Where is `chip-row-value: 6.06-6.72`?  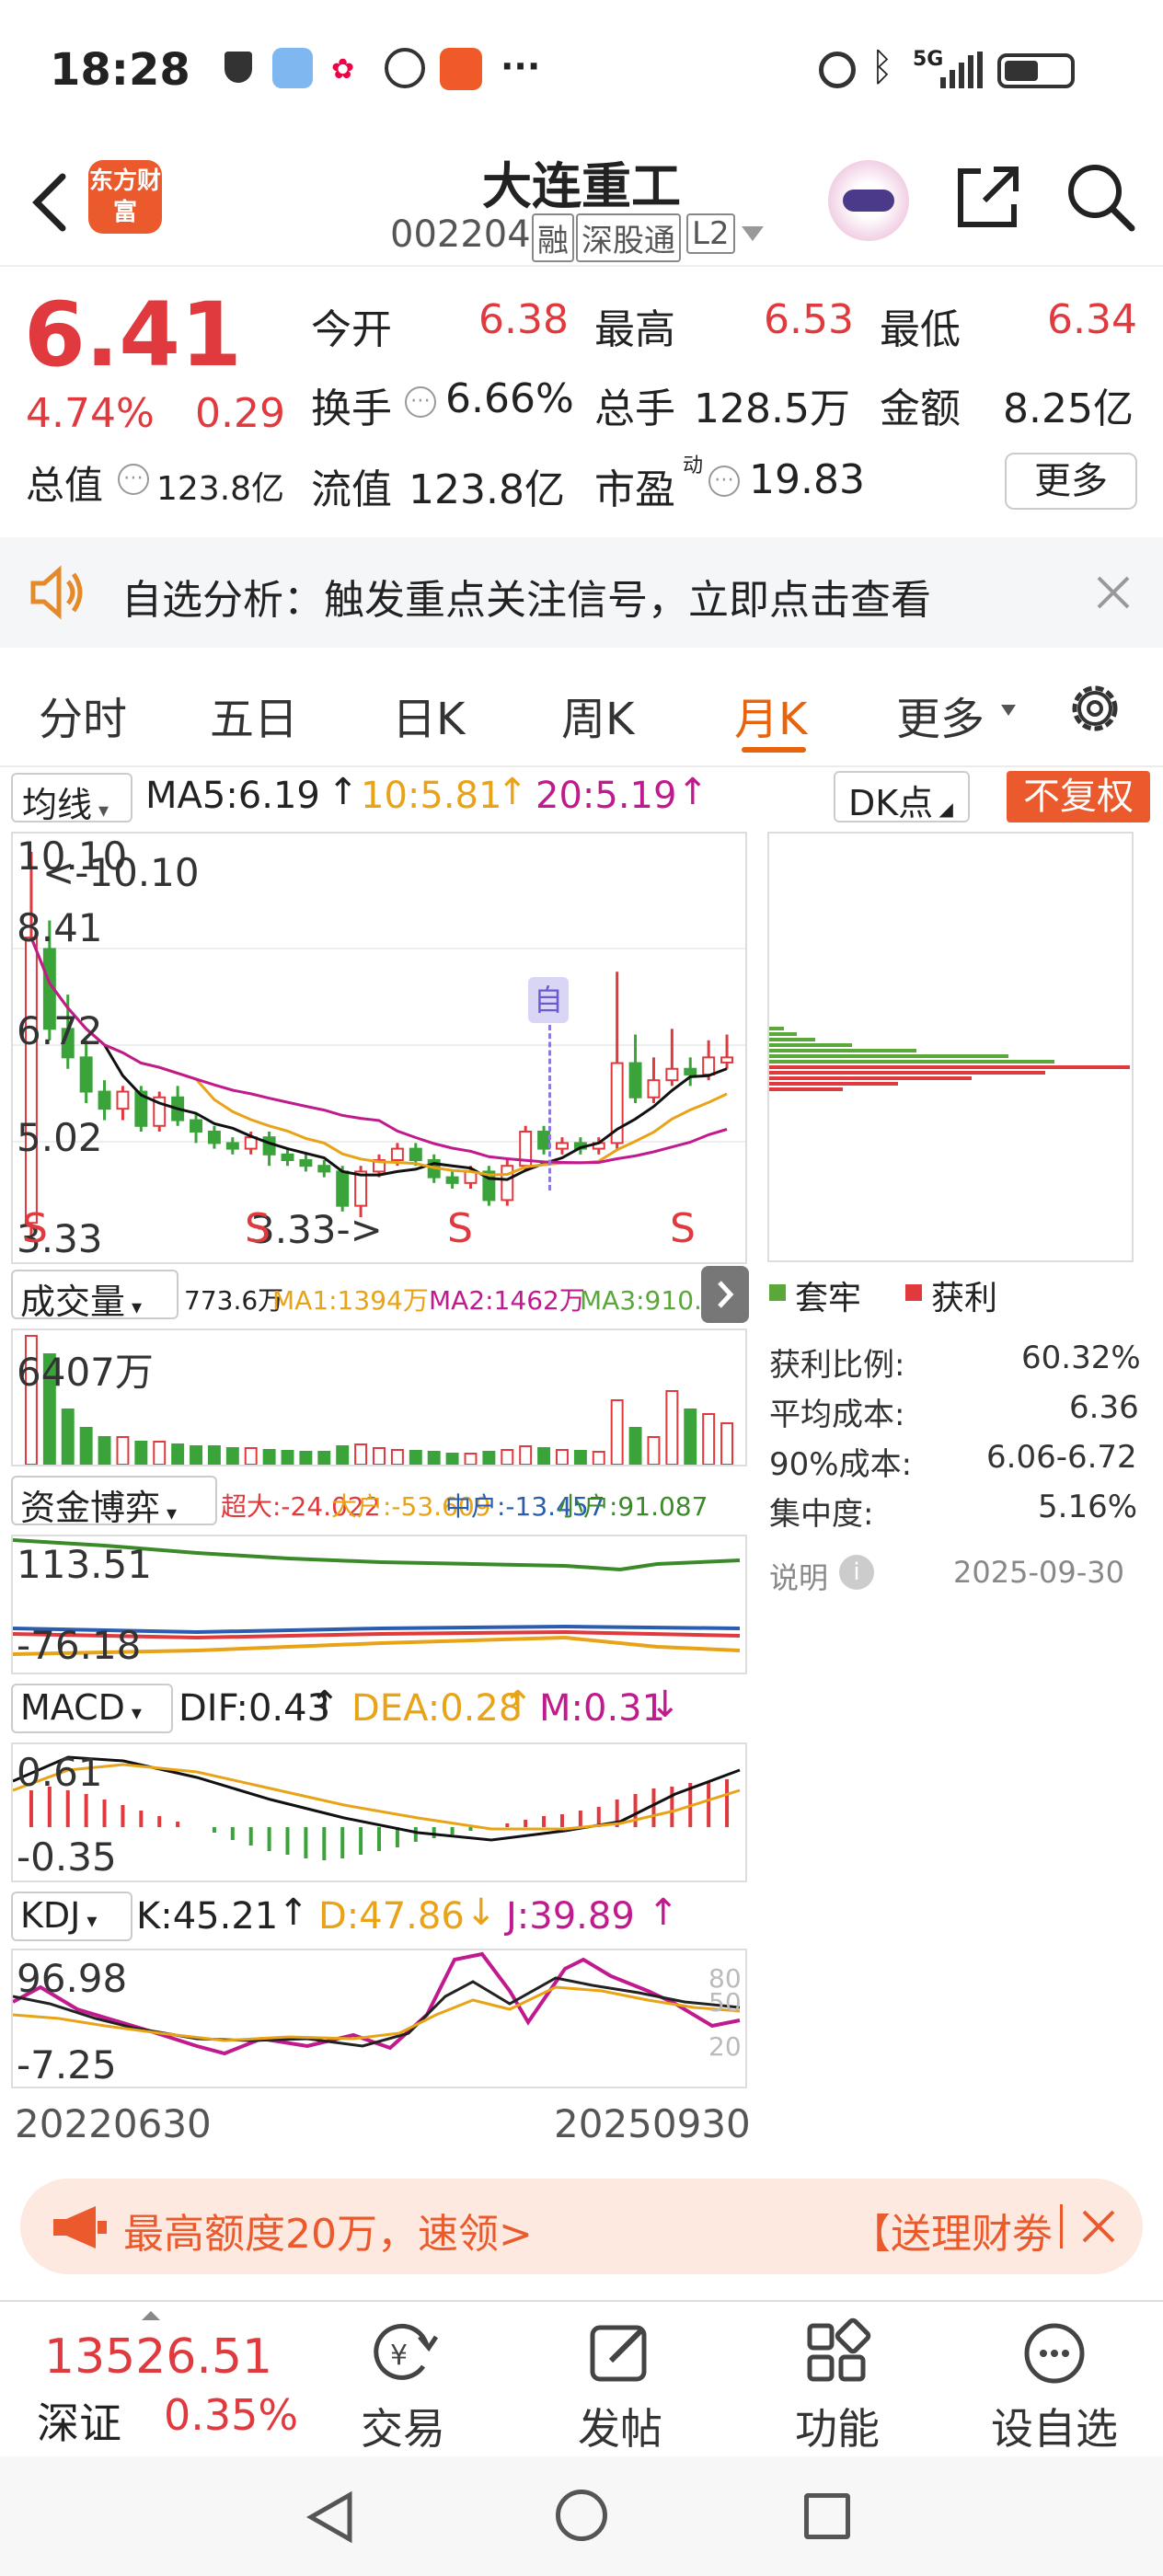
chip-row-value: 6.06-6.72 is located at coordinates (1062, 1457).